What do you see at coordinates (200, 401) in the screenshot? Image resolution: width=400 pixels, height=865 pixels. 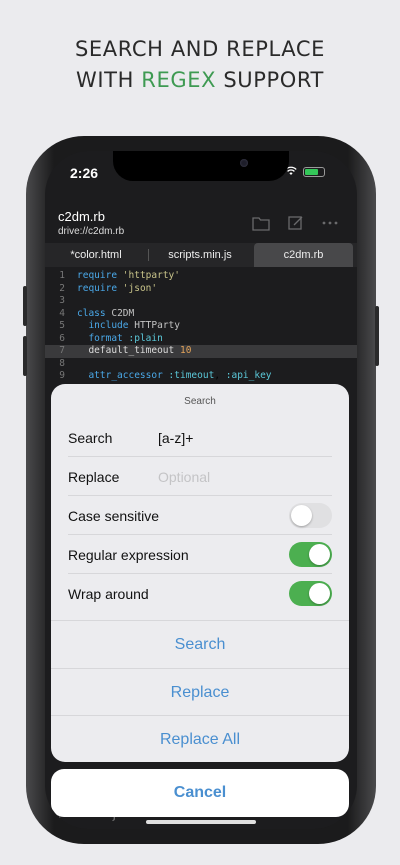 I see `sheet-title: Search` at bounding box center [200, 401].